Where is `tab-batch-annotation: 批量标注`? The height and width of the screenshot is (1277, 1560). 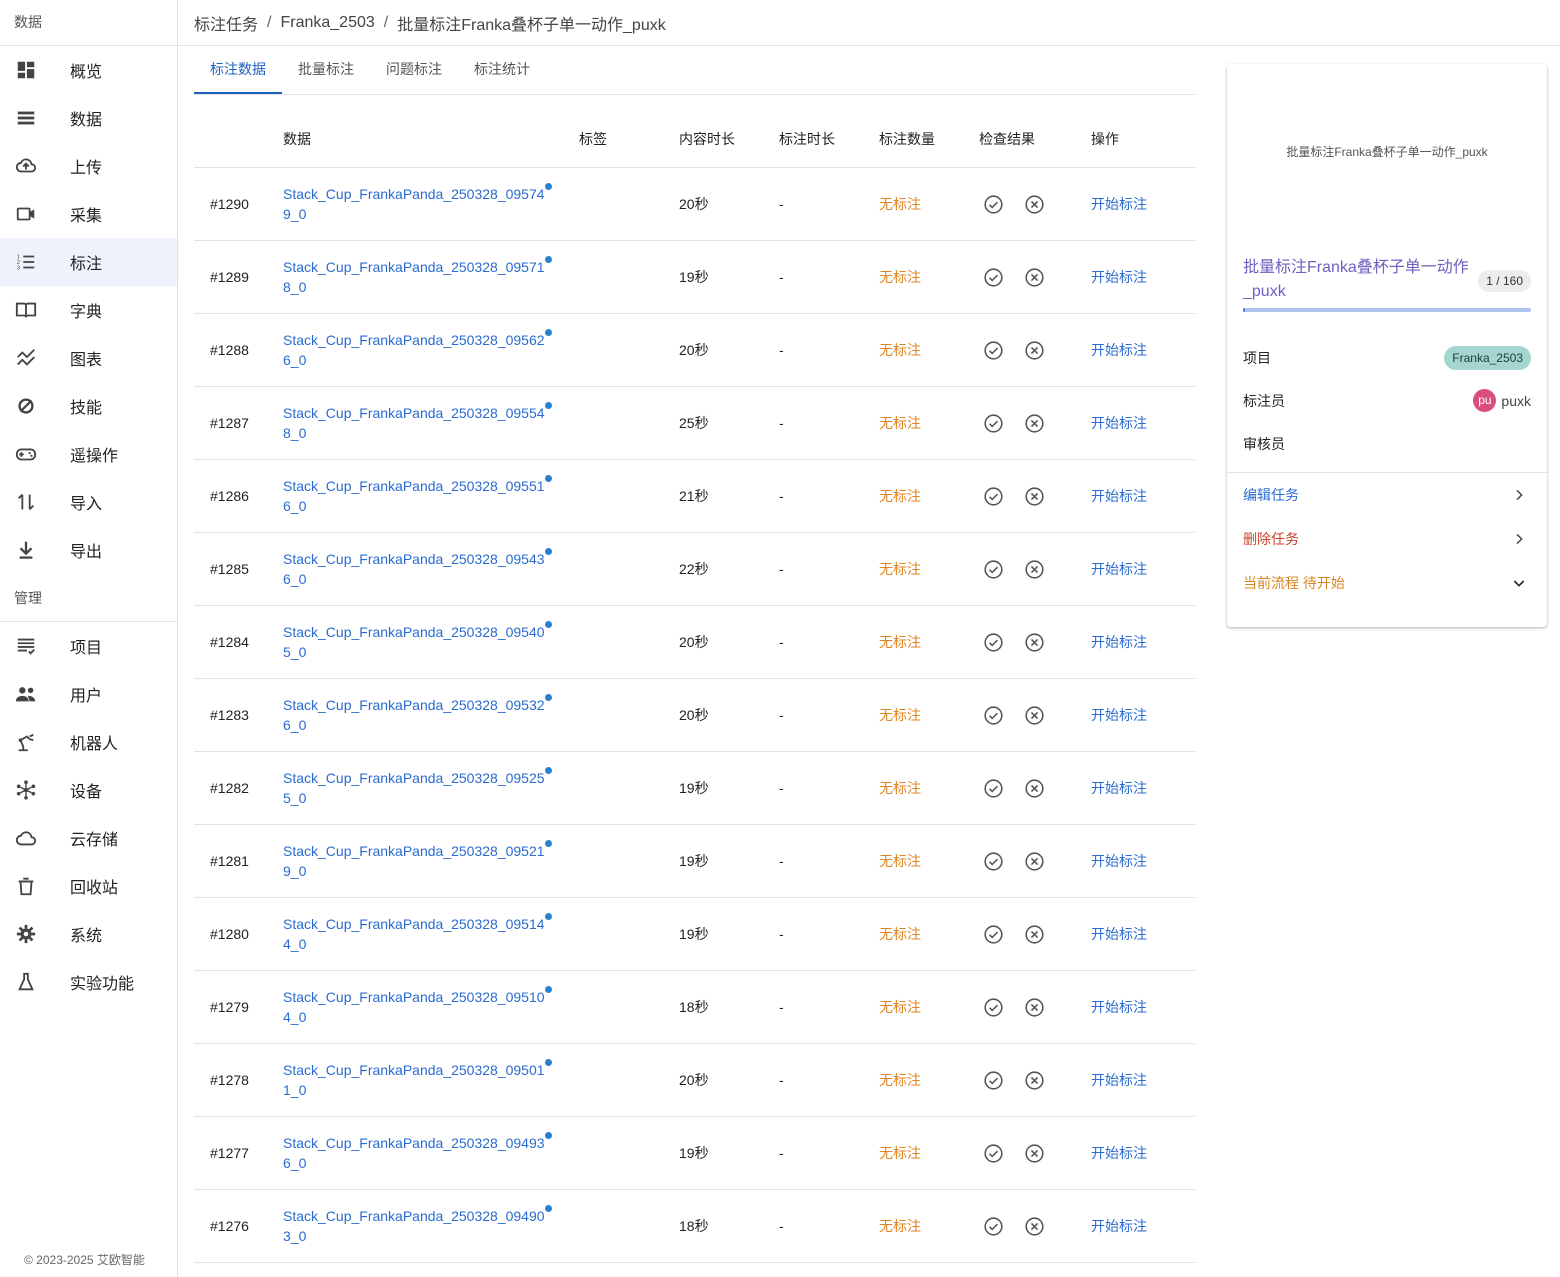
tab-batch-annotation: 批量标注 is located at coordinates (326, 70).